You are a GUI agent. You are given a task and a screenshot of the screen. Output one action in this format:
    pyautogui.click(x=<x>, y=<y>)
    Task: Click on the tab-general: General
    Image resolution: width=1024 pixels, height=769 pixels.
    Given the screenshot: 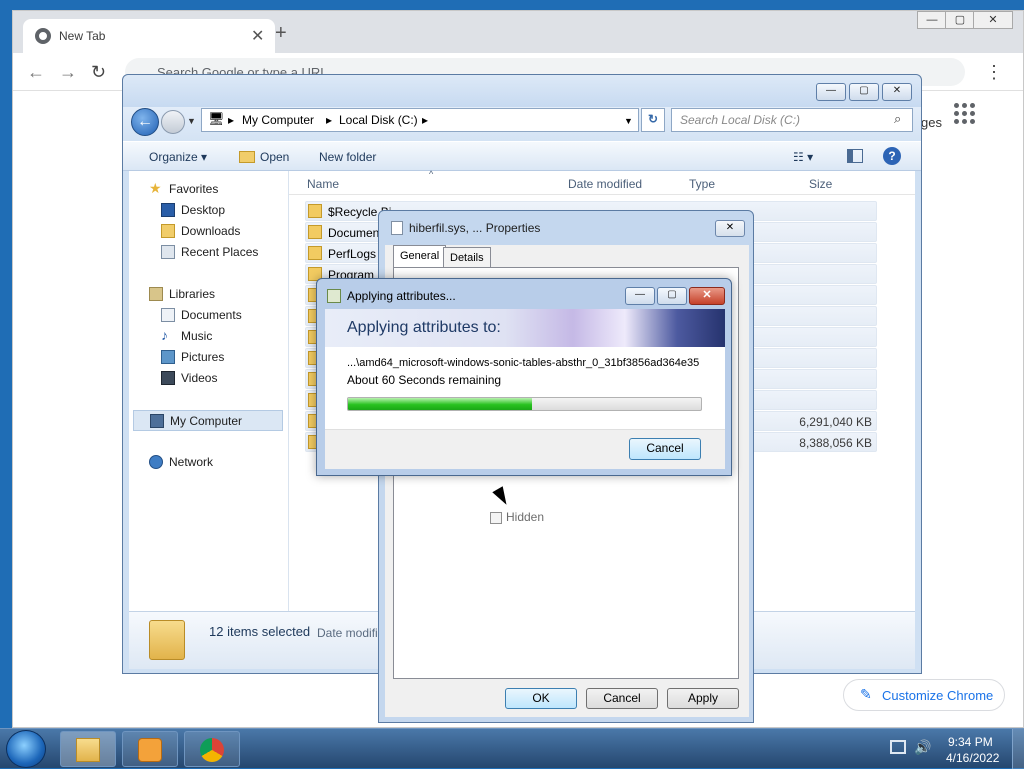 What is the action you would take?
    pyautogui.click(x=420, y=257)
    